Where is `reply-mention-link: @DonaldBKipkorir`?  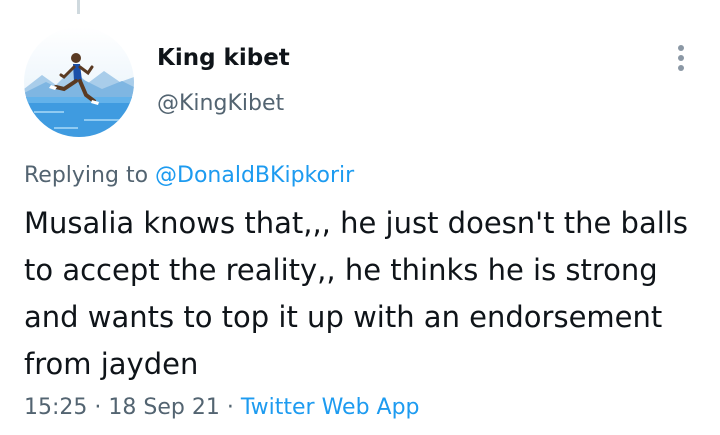 reply-mention-link: @DonaldBKipkorir is located at coordinates (254, 175).